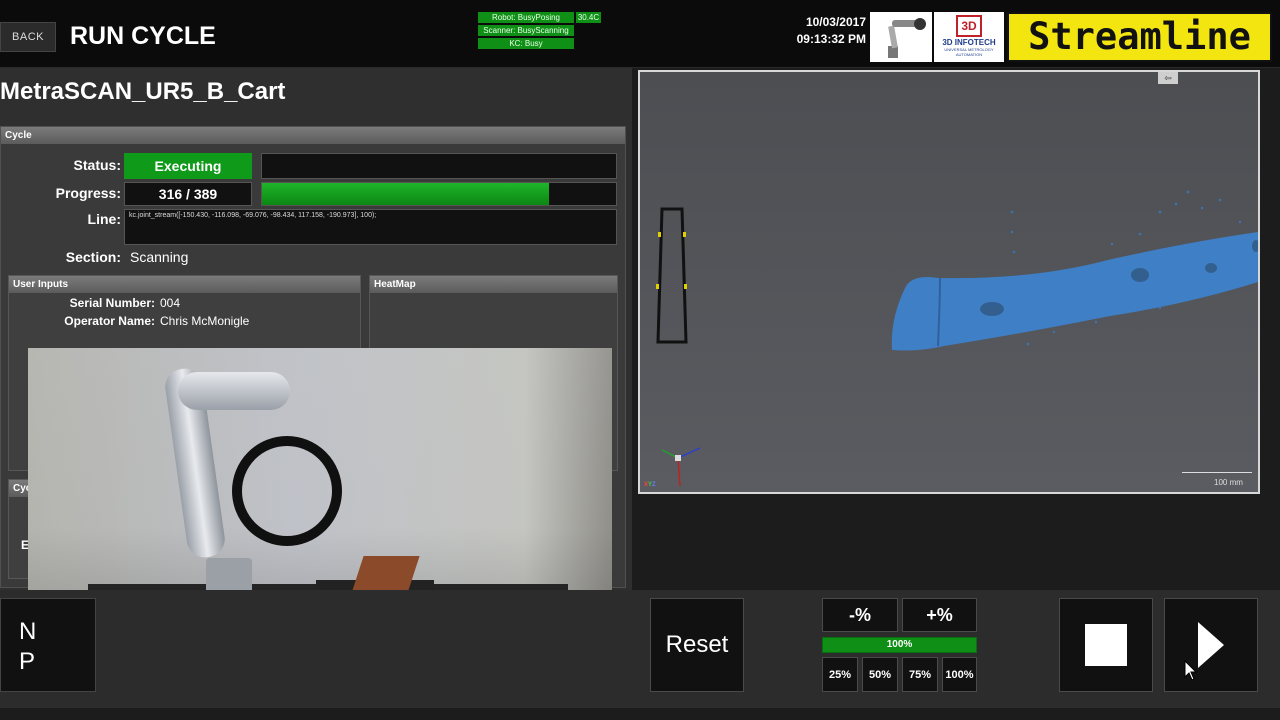  Describe the element at coordinates (907, 38) in the screenshot. I see `robot-arm-icon` at that location.